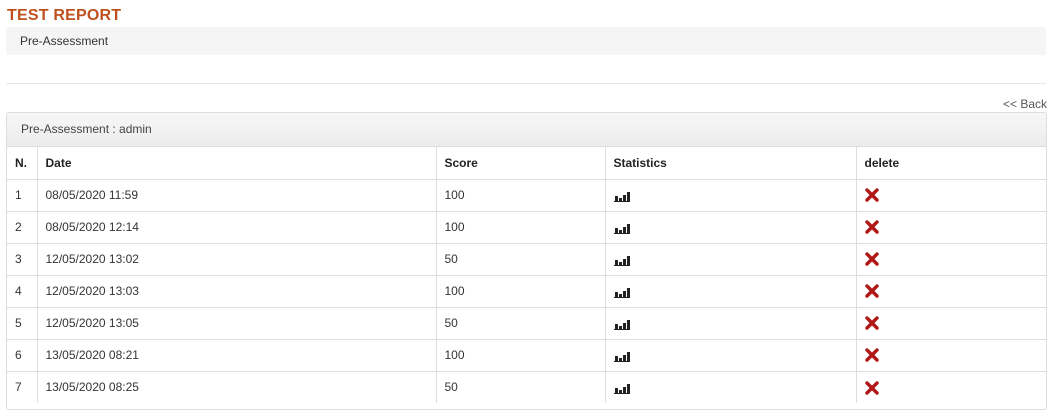 The image size is (1056, 420). I want to click on cell-date: 13/05/2020 08:21, so click(237, 355).